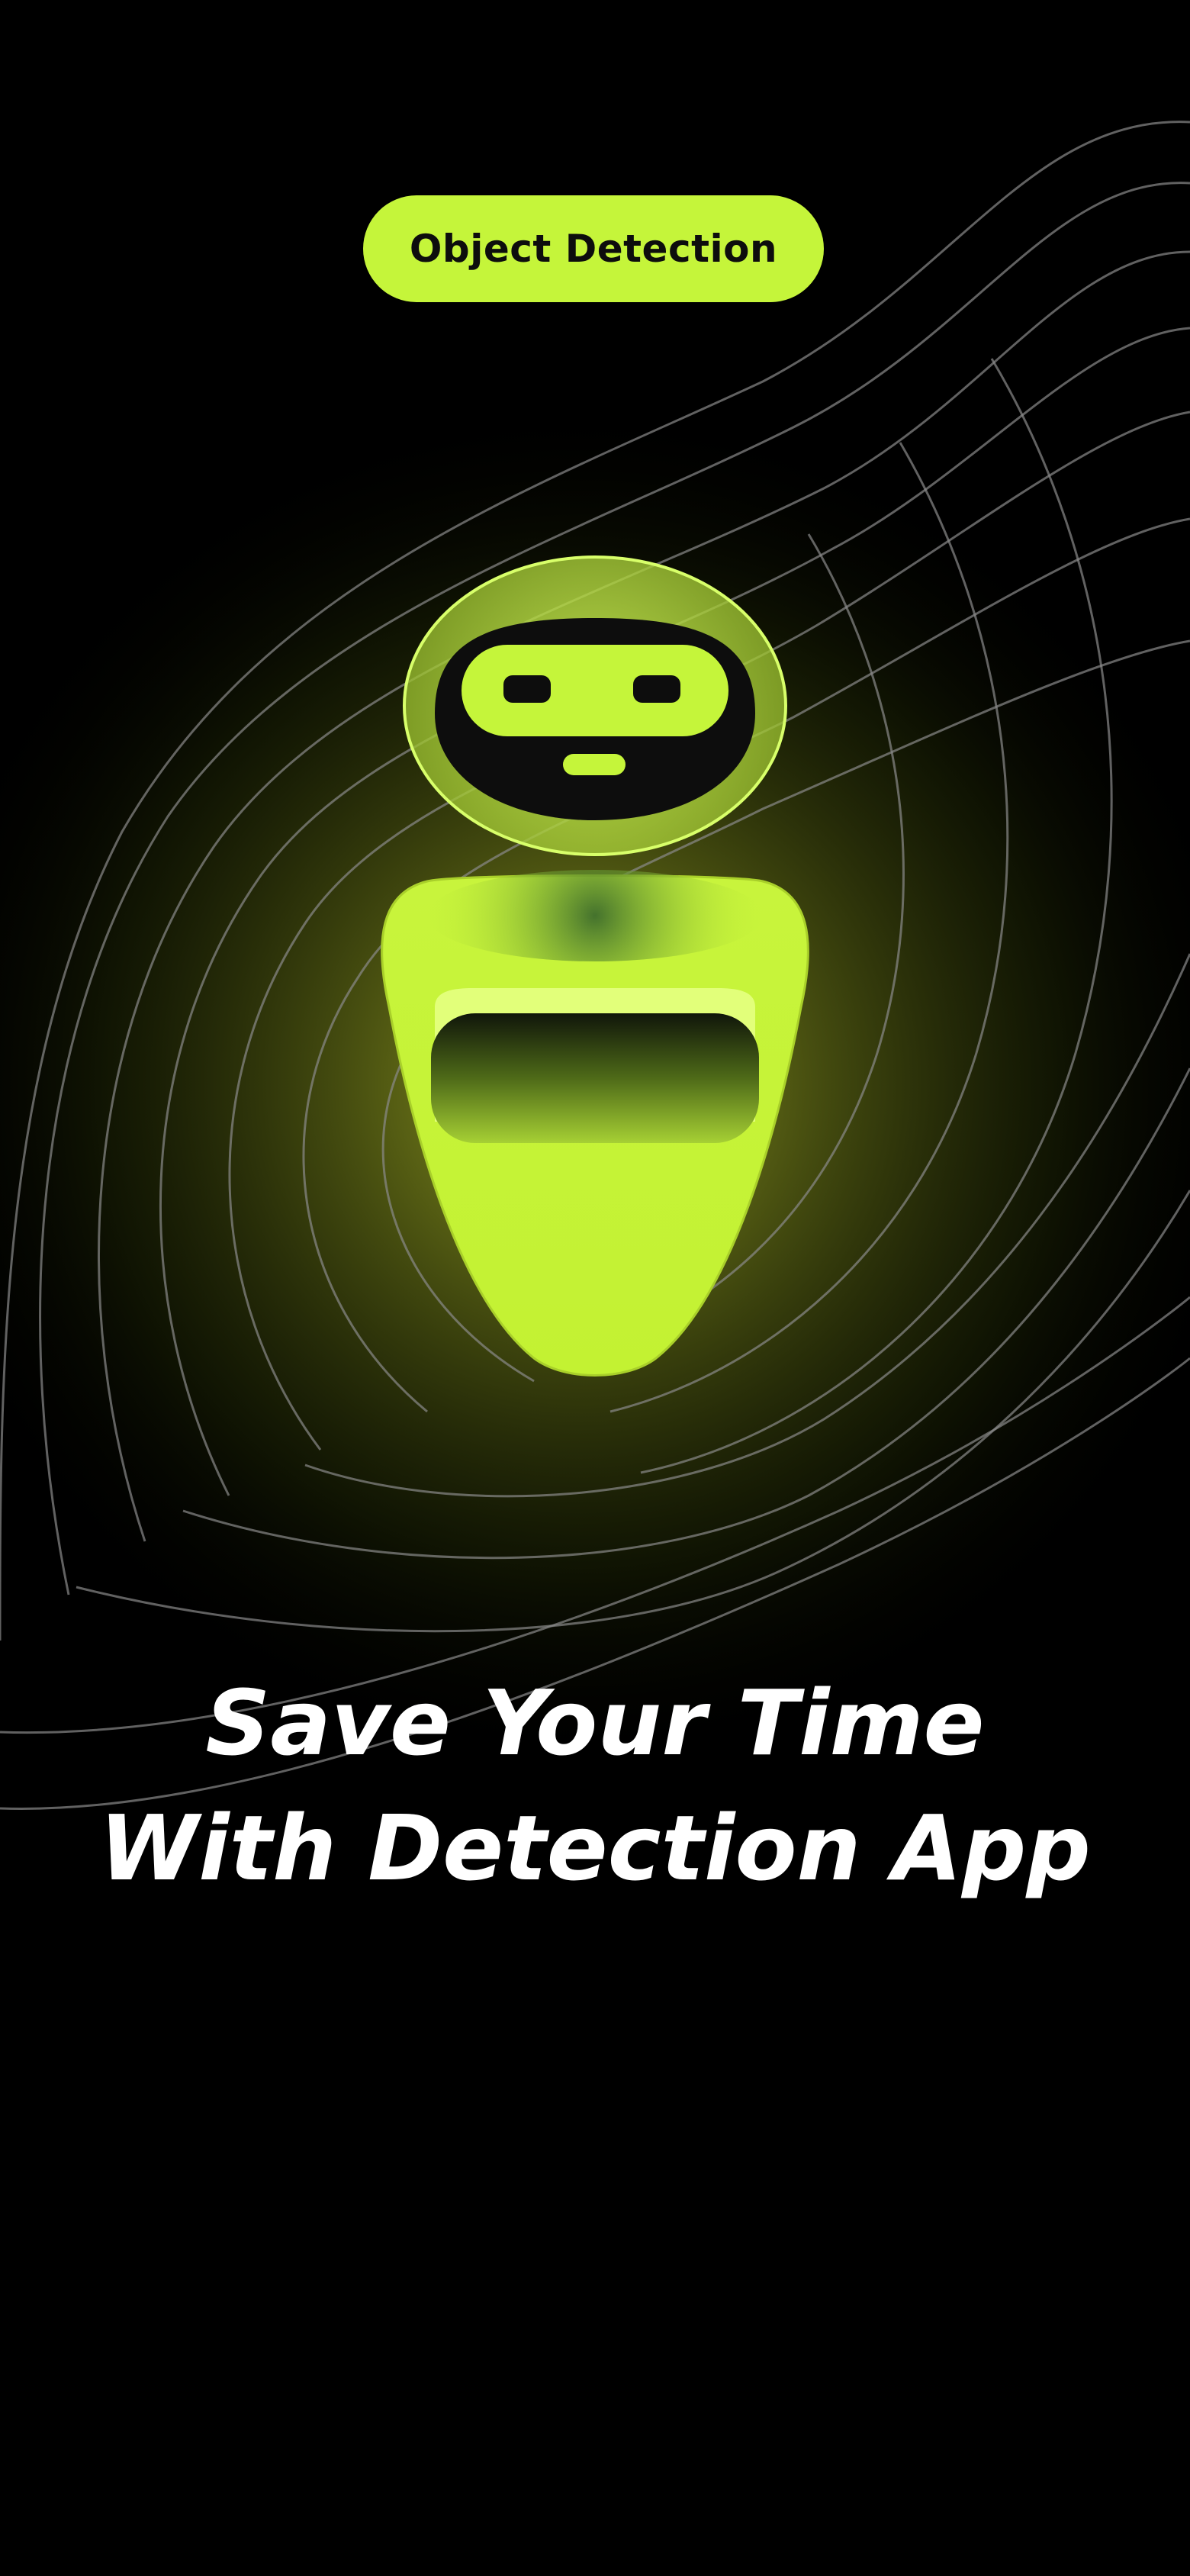  What do you see at coordinates (595, 1723) in the screenshot?
I see `headline-line-1: Save Your Time` at bounding box center [595, 1723].